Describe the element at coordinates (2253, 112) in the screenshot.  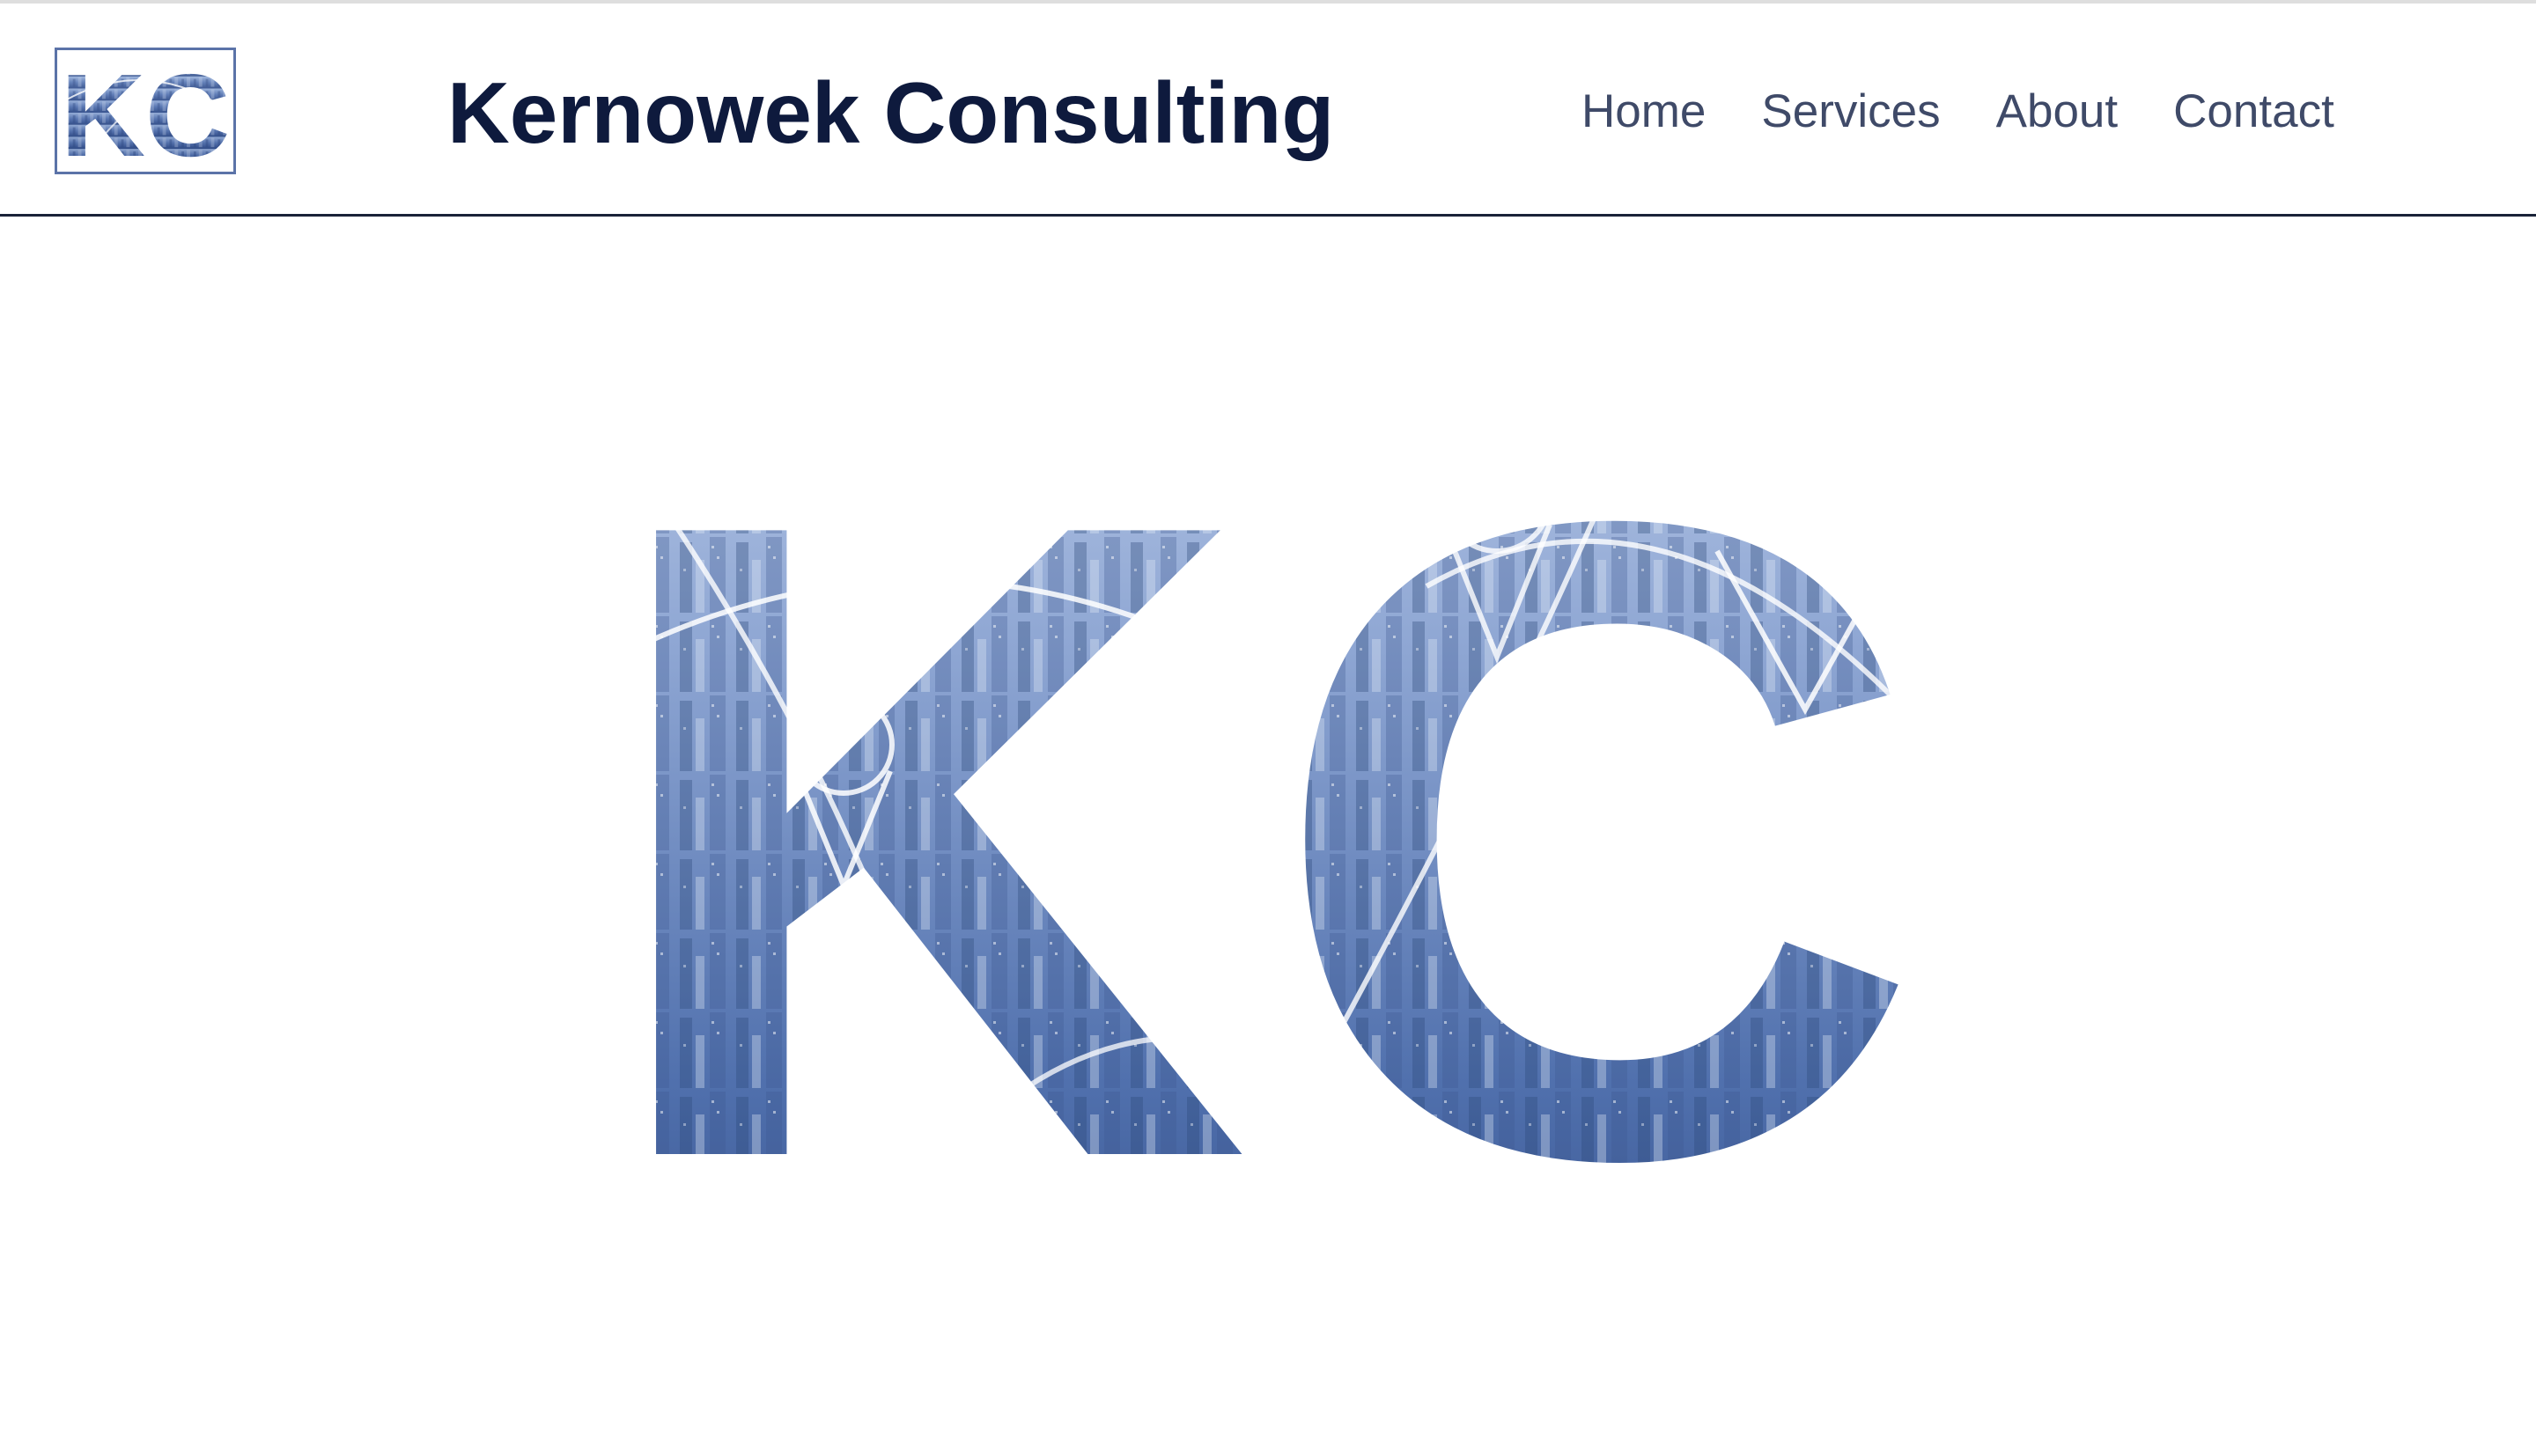
I see `nav-link-contact: Contact` at that location.